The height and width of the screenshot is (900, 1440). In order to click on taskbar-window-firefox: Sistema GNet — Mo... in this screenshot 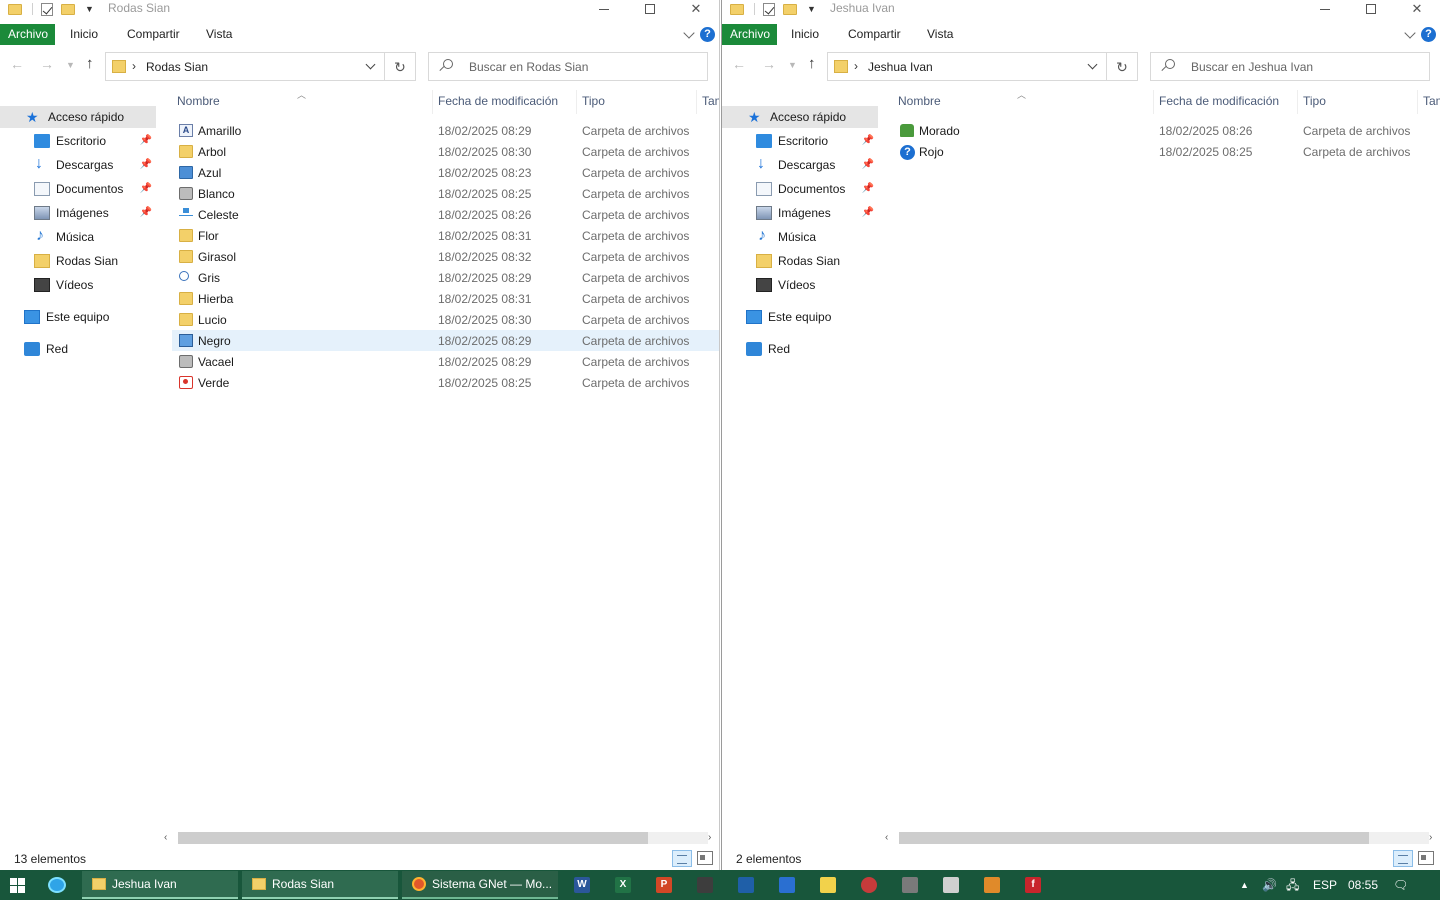, I will do `click(480, 885)`.